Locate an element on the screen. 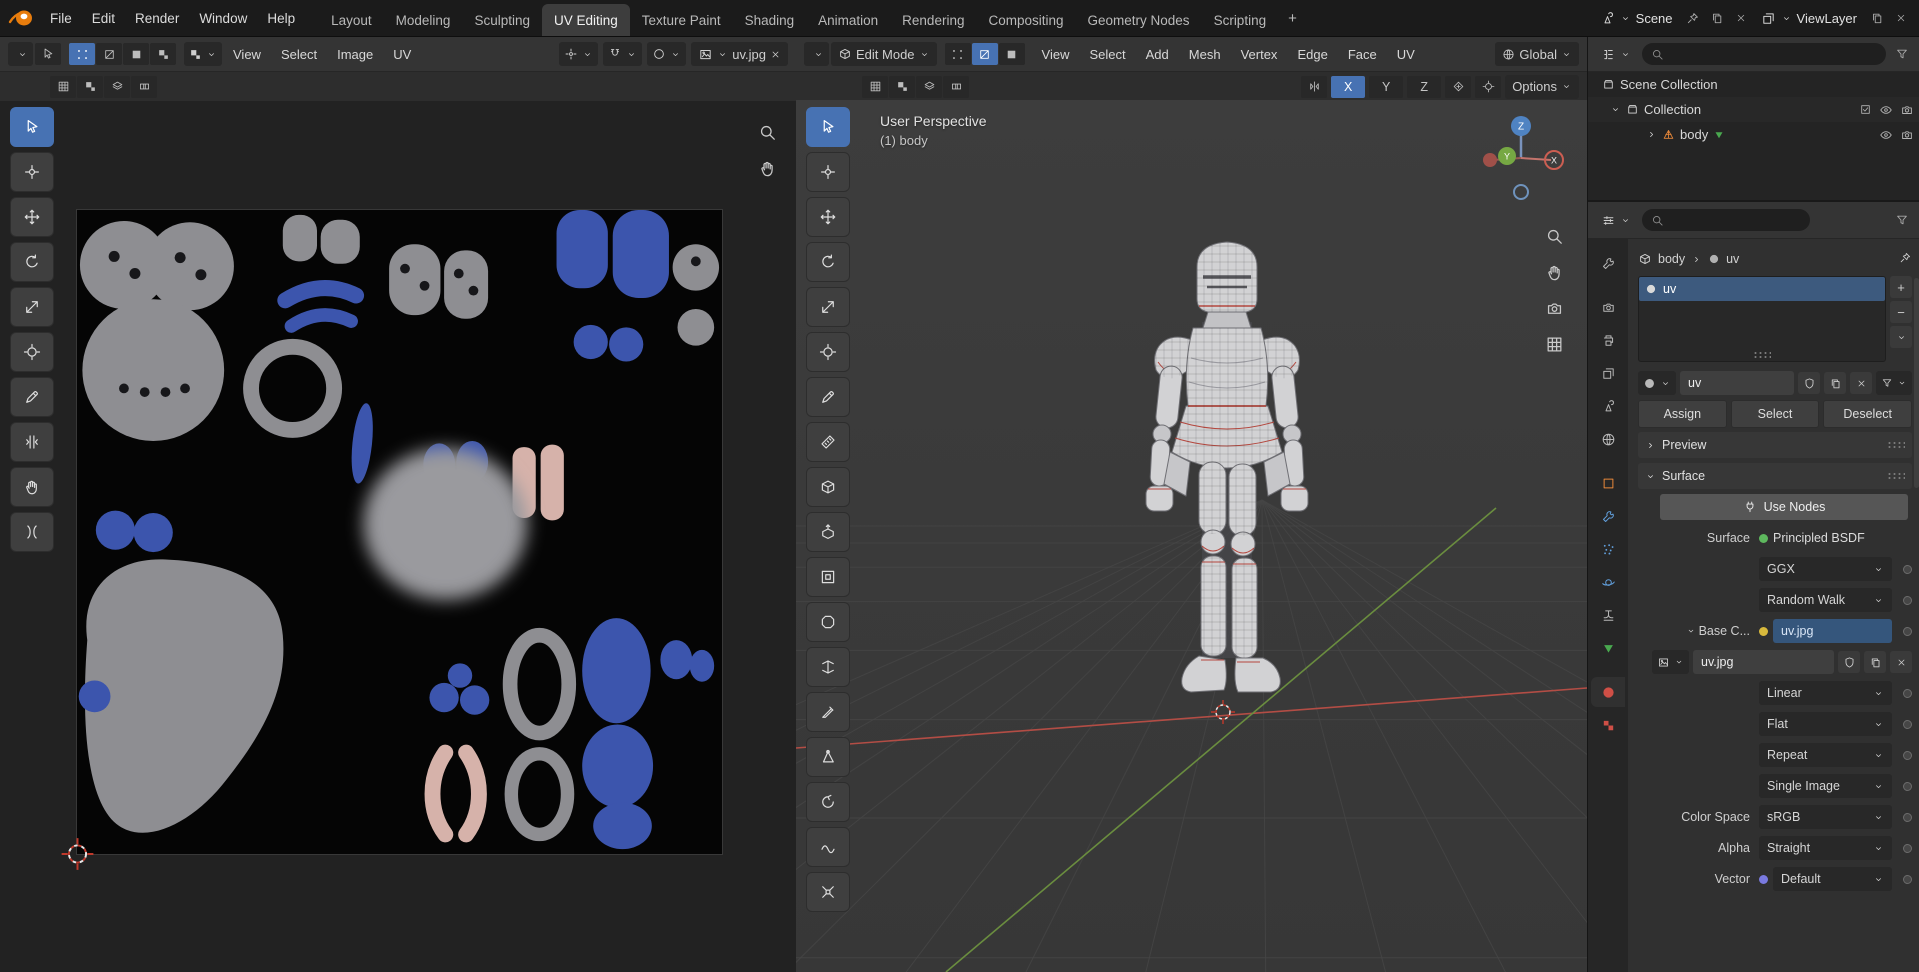 Image resolution: width=1919 pixels, height=972 pixels. tool-inset-button is located at coordinates (828, 577).